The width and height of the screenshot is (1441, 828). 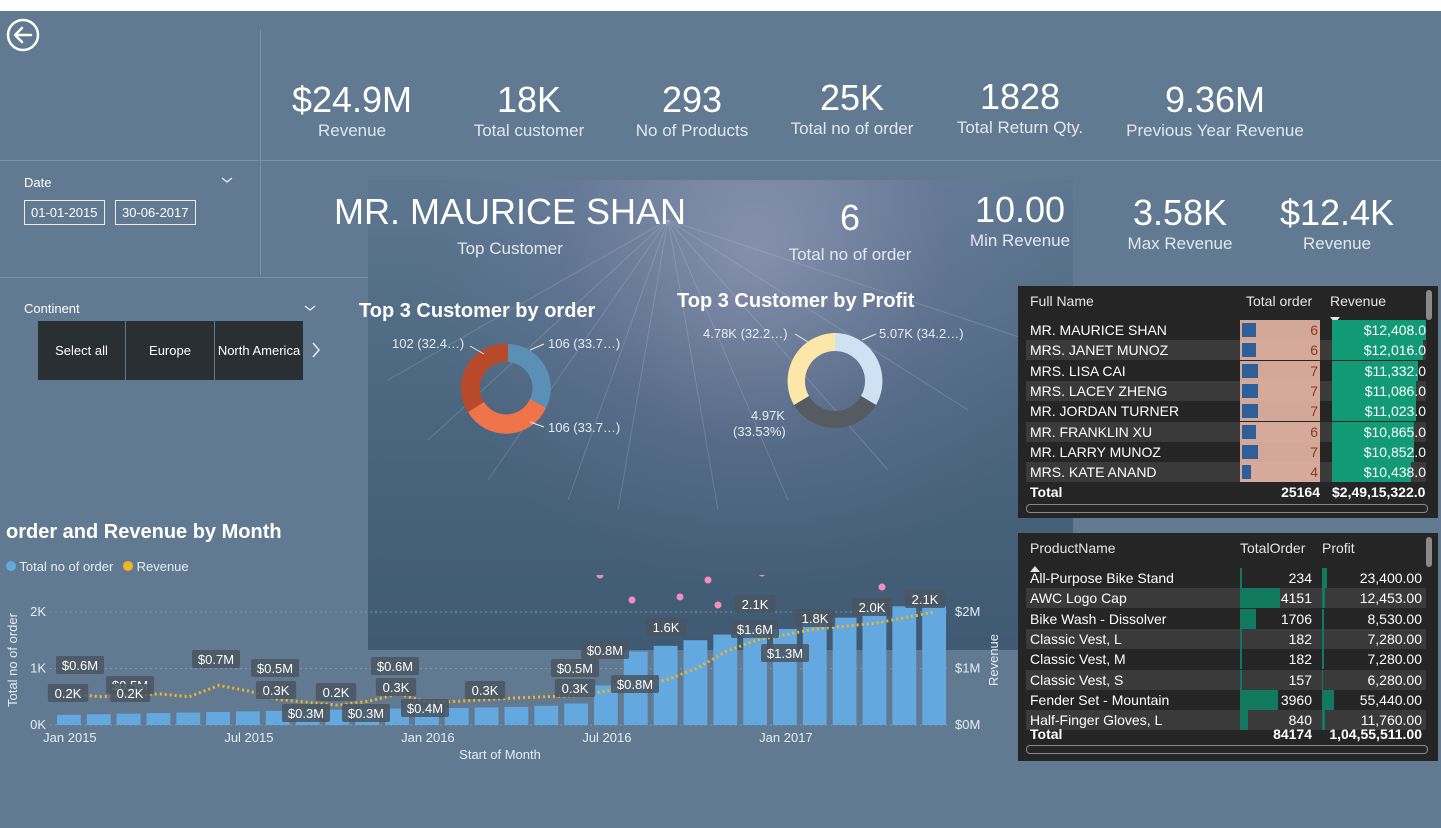 What do you see at coordinates (1296, 598) in the screenshot?
I see `cell-total-order: 4151` at bounding box center [1296, 598].